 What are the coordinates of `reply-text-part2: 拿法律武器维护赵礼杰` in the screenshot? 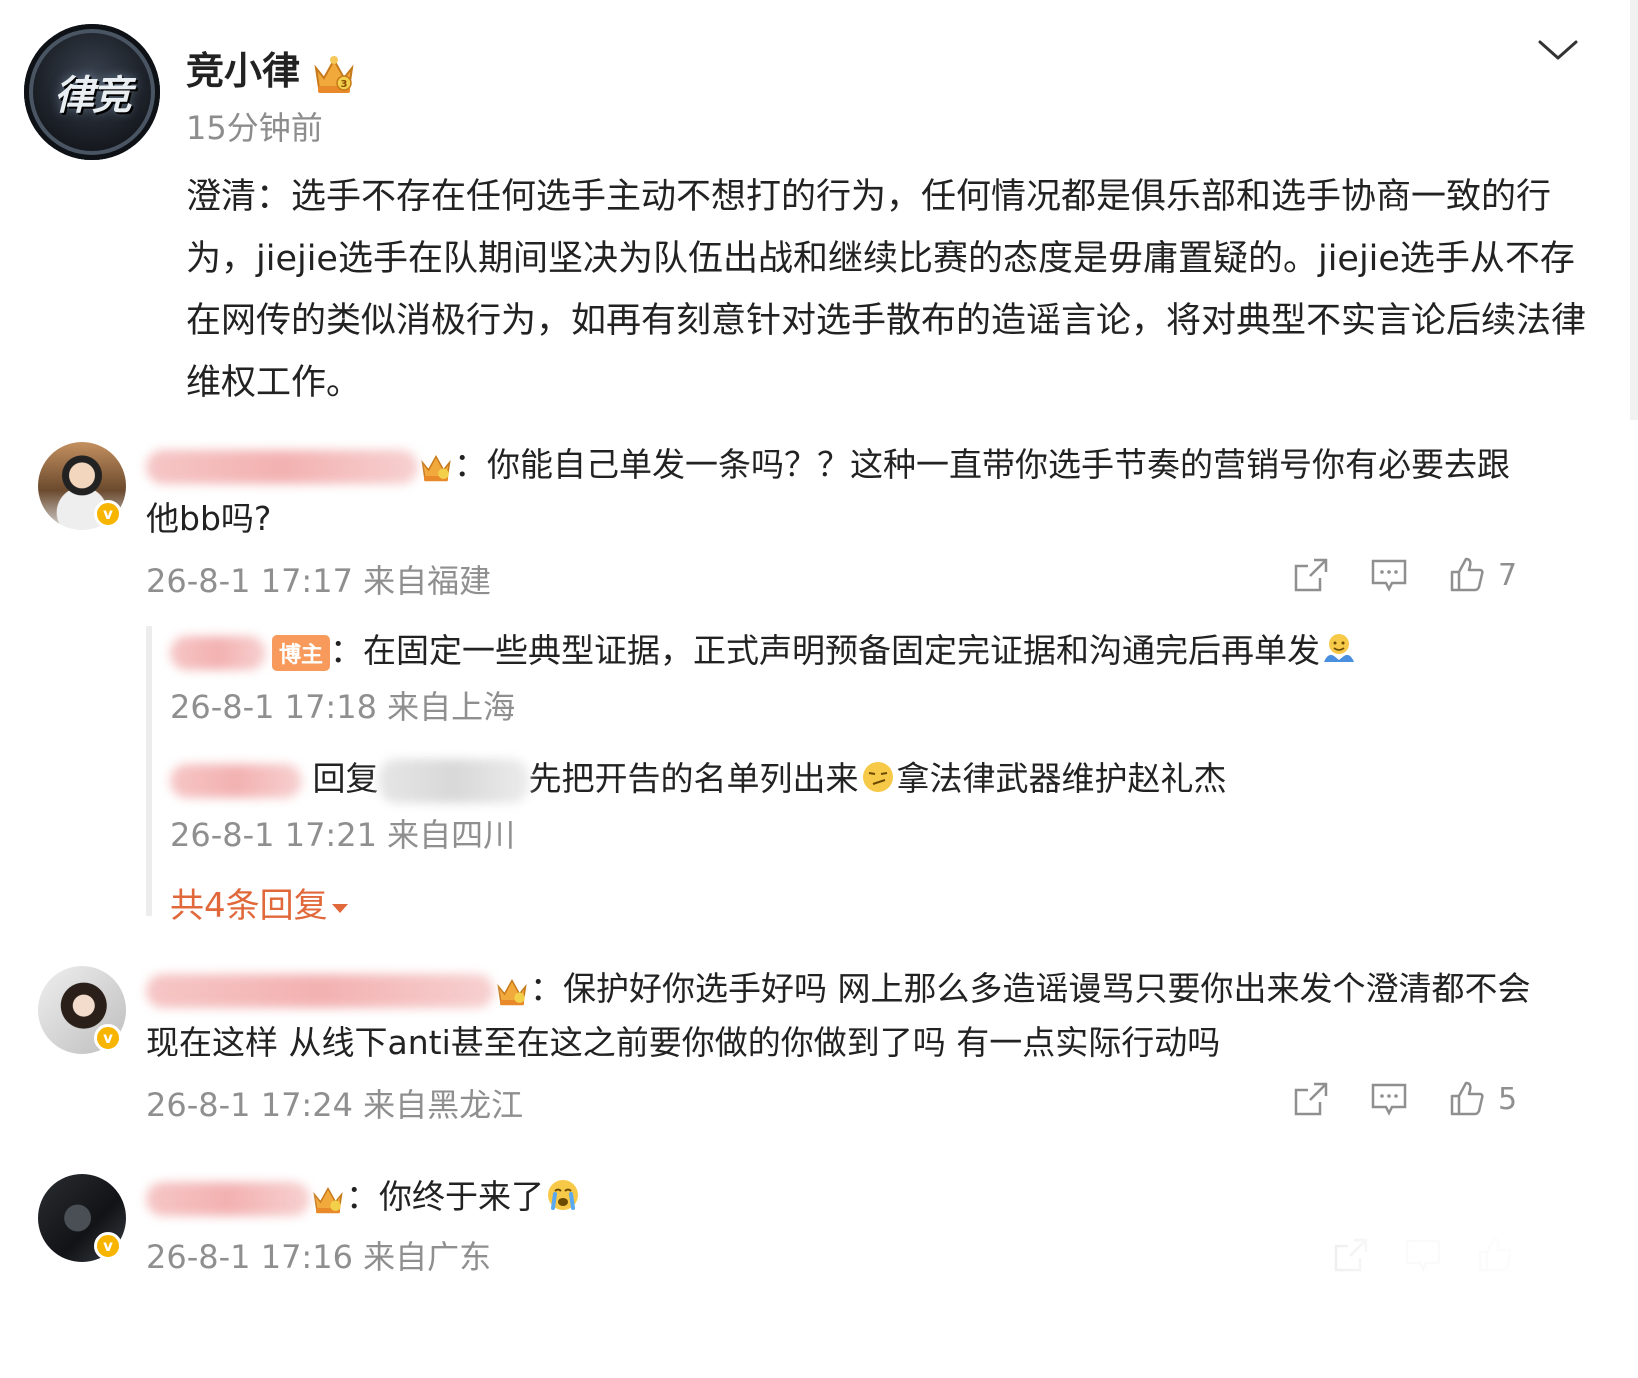 It's located at (1061, 778).